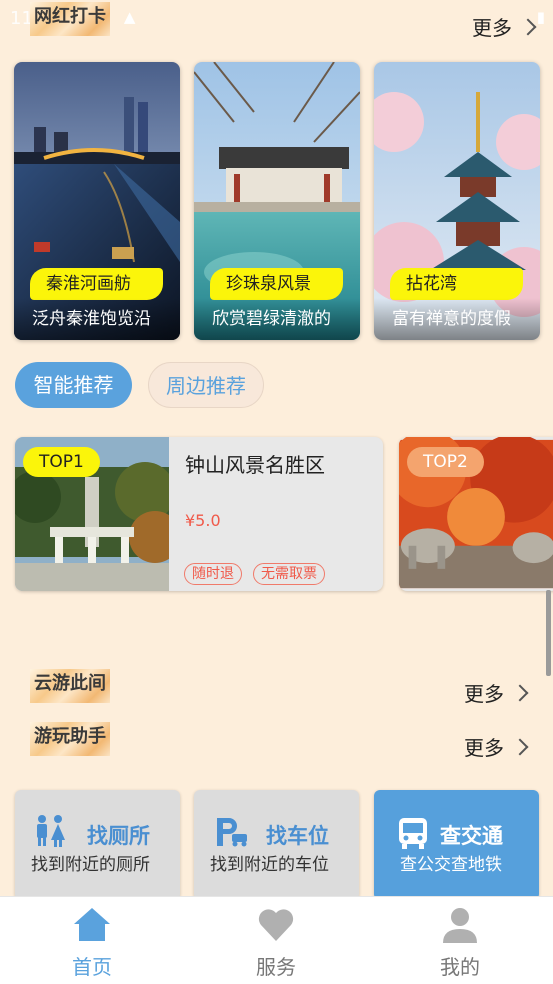 The width and height of the screenshot is (553, 984). I want to click on find-parking-card: 找车位 找到附近的车位, so click(276, 845).